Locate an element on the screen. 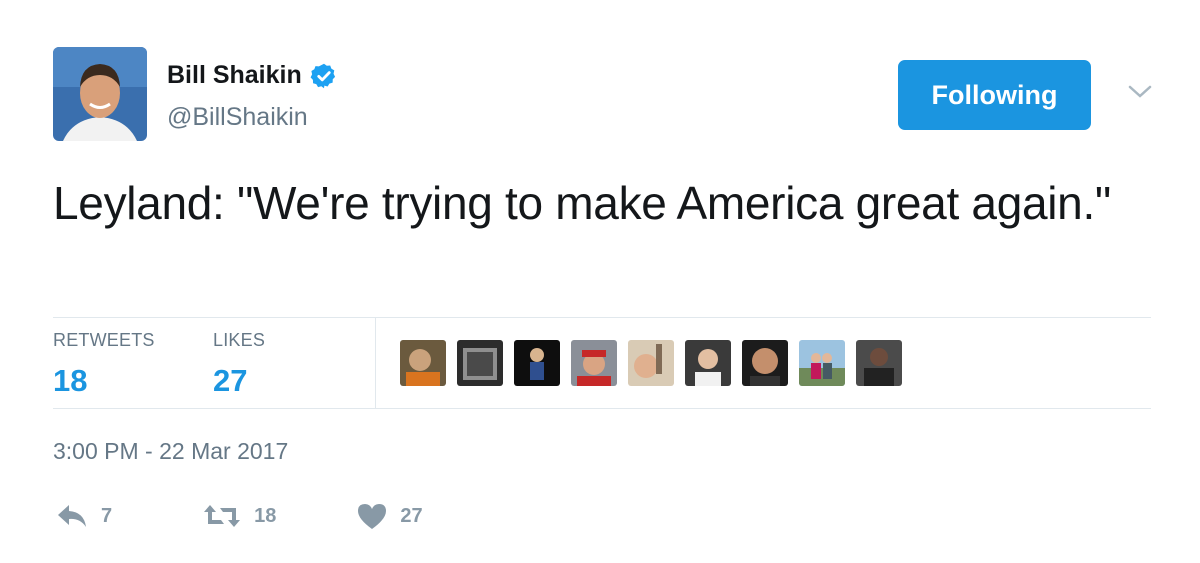 The image size is (1200, 563). tweet-action-bar: 7 18 27 is located at coordinates (274, 516).